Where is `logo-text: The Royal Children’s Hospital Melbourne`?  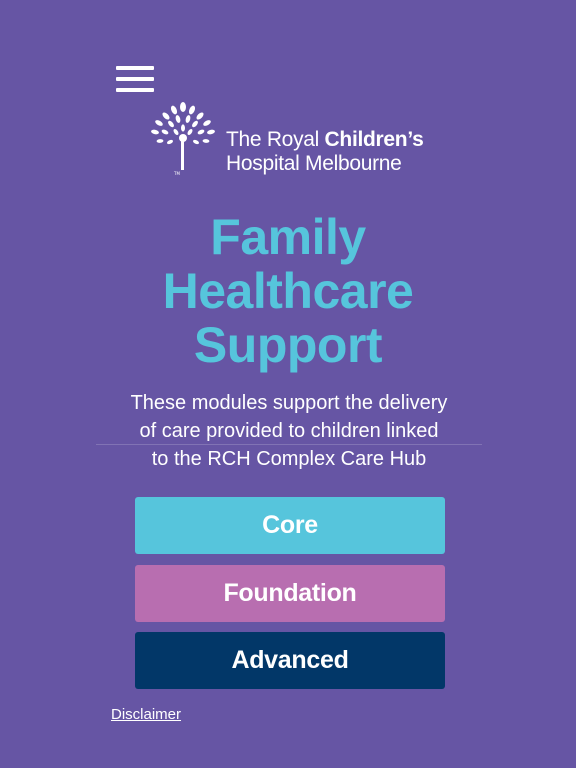
logo-text: The Royal Children’s Hospital Melbourne is located at coordinates (325, 152).